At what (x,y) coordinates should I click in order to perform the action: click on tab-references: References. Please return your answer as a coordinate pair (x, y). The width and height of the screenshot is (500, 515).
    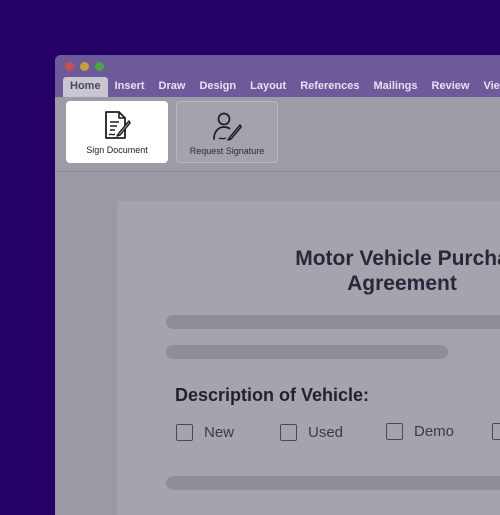
    Looking at the image, I should click on (329, 87).